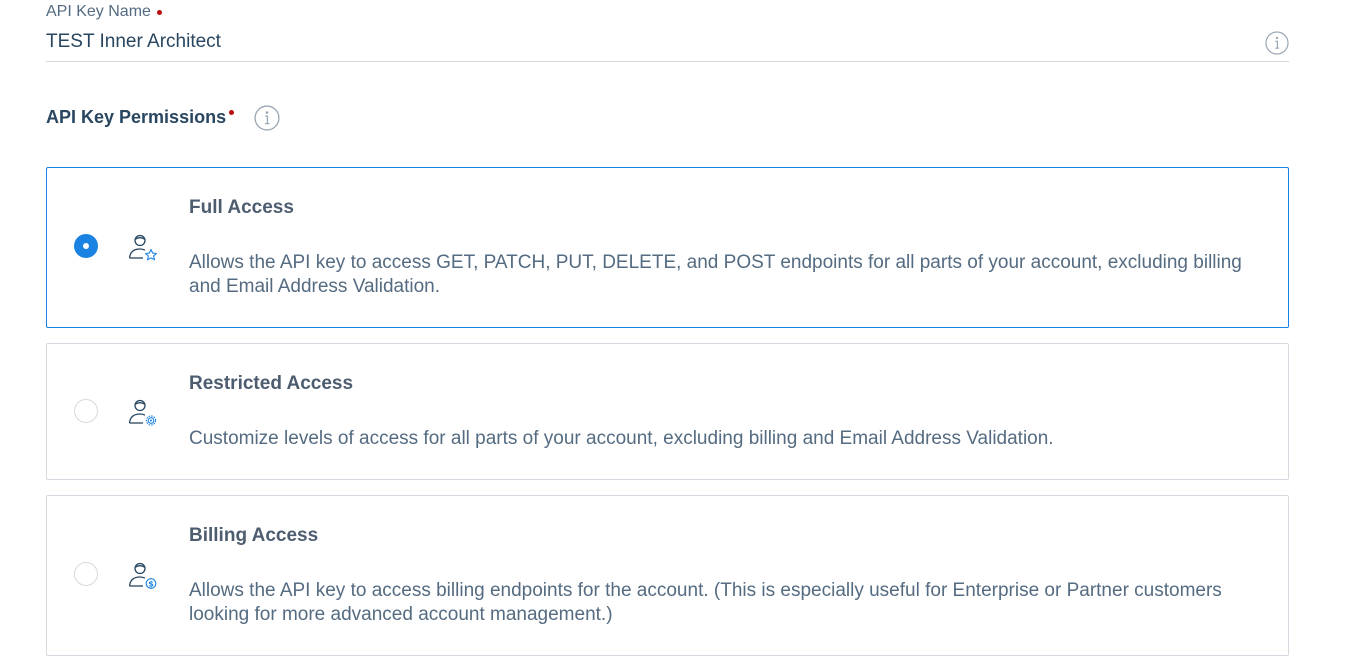 This screenshot has height=661, width=1351. I want to click on billing-access-title: Billing Access, so click(254, 535).